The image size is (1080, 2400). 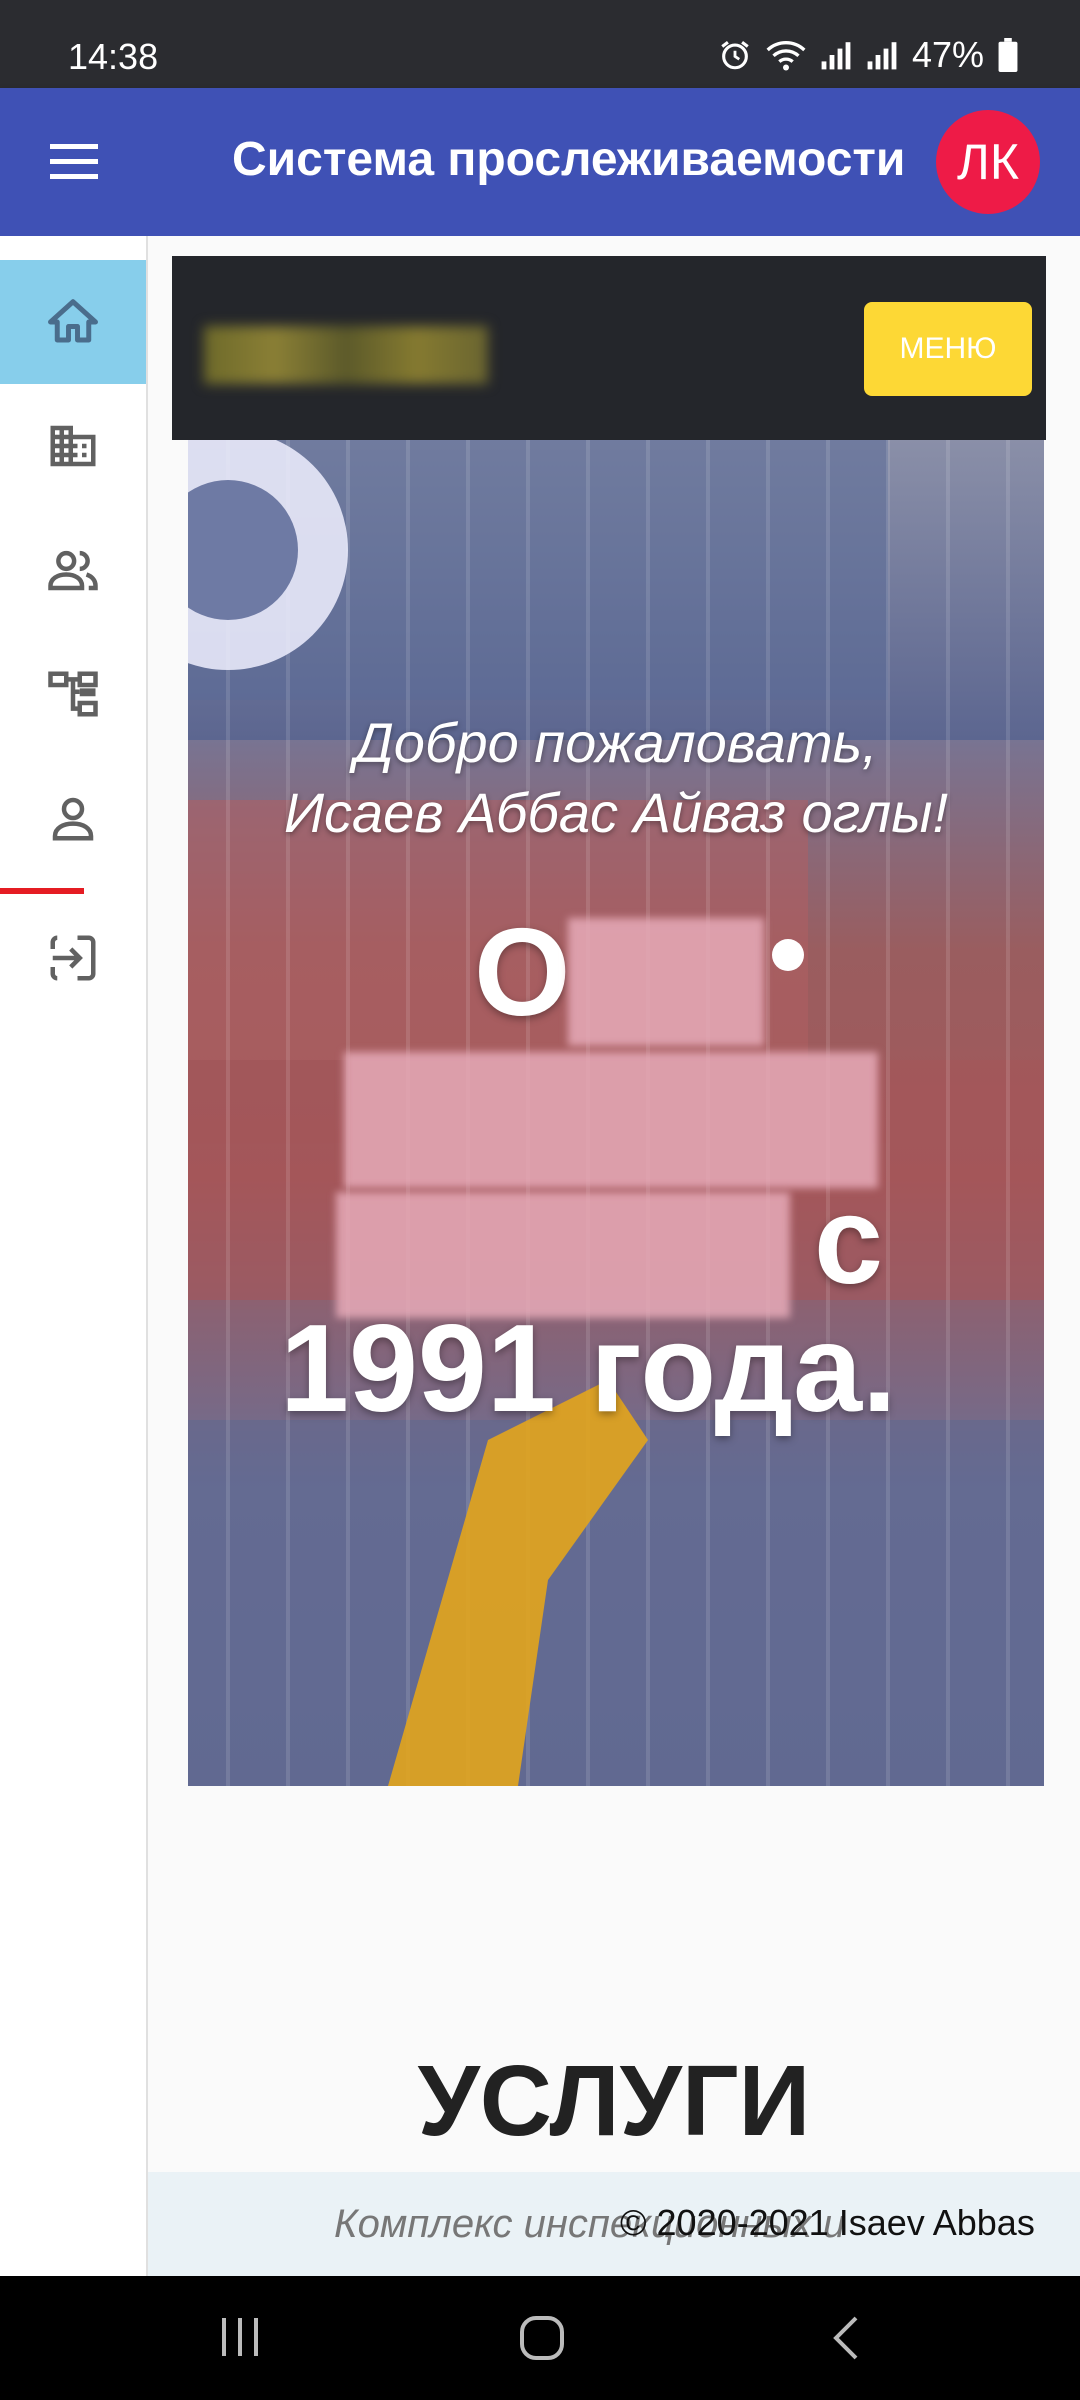 What do you see at coordinates (836, 56) in the screenshot?
I see `signal-icon` at bounding box center [836, 56].